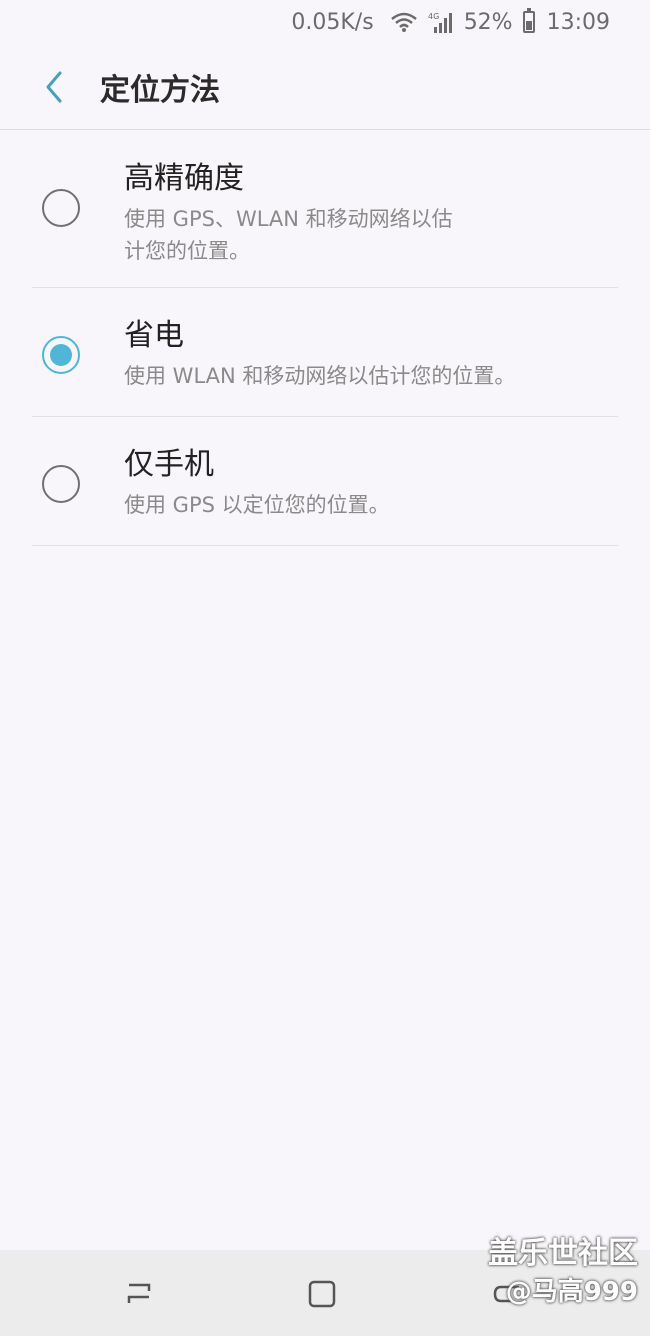 This screenshot has height=1336, width=650. I want to click on signal-icon: 4G, so click(441, 22).